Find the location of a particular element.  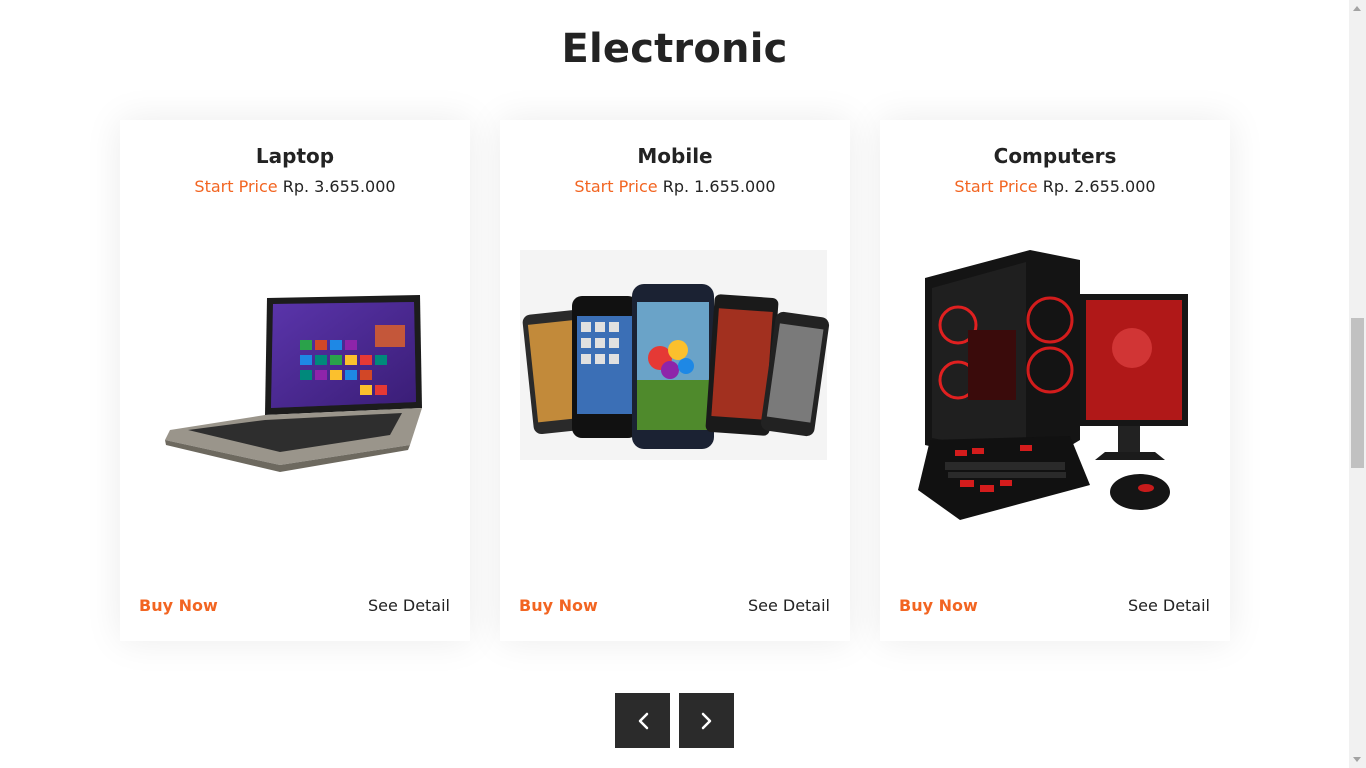

page-scrollbar is located at coordinates (1357, 384).